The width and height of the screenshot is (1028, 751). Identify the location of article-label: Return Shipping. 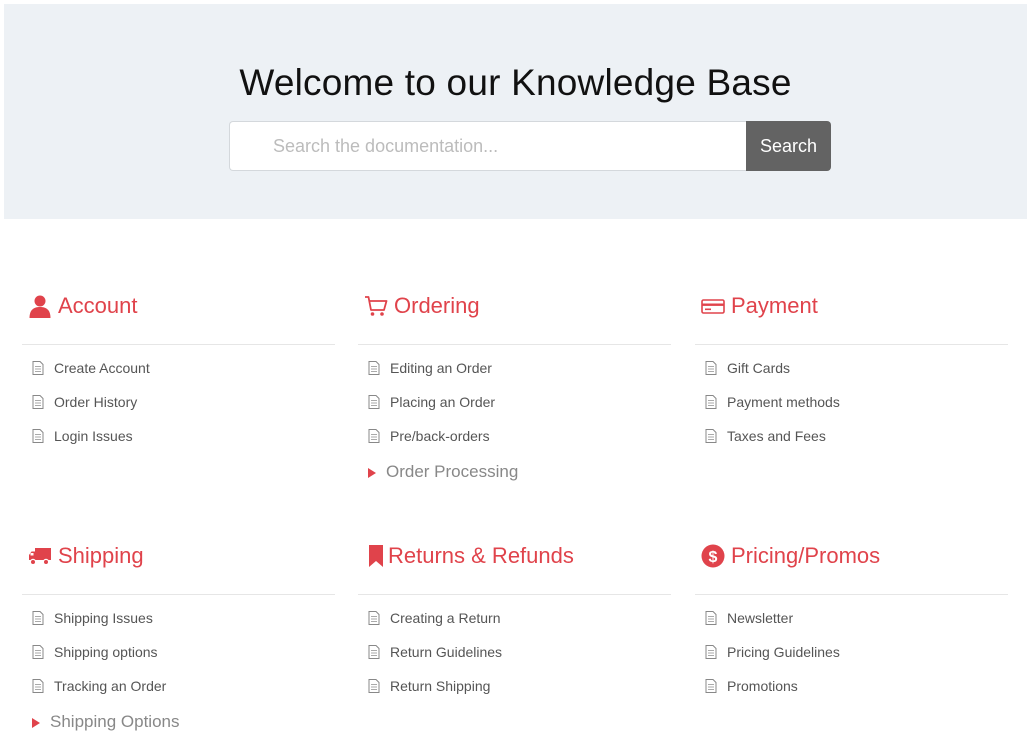
(440, 686).